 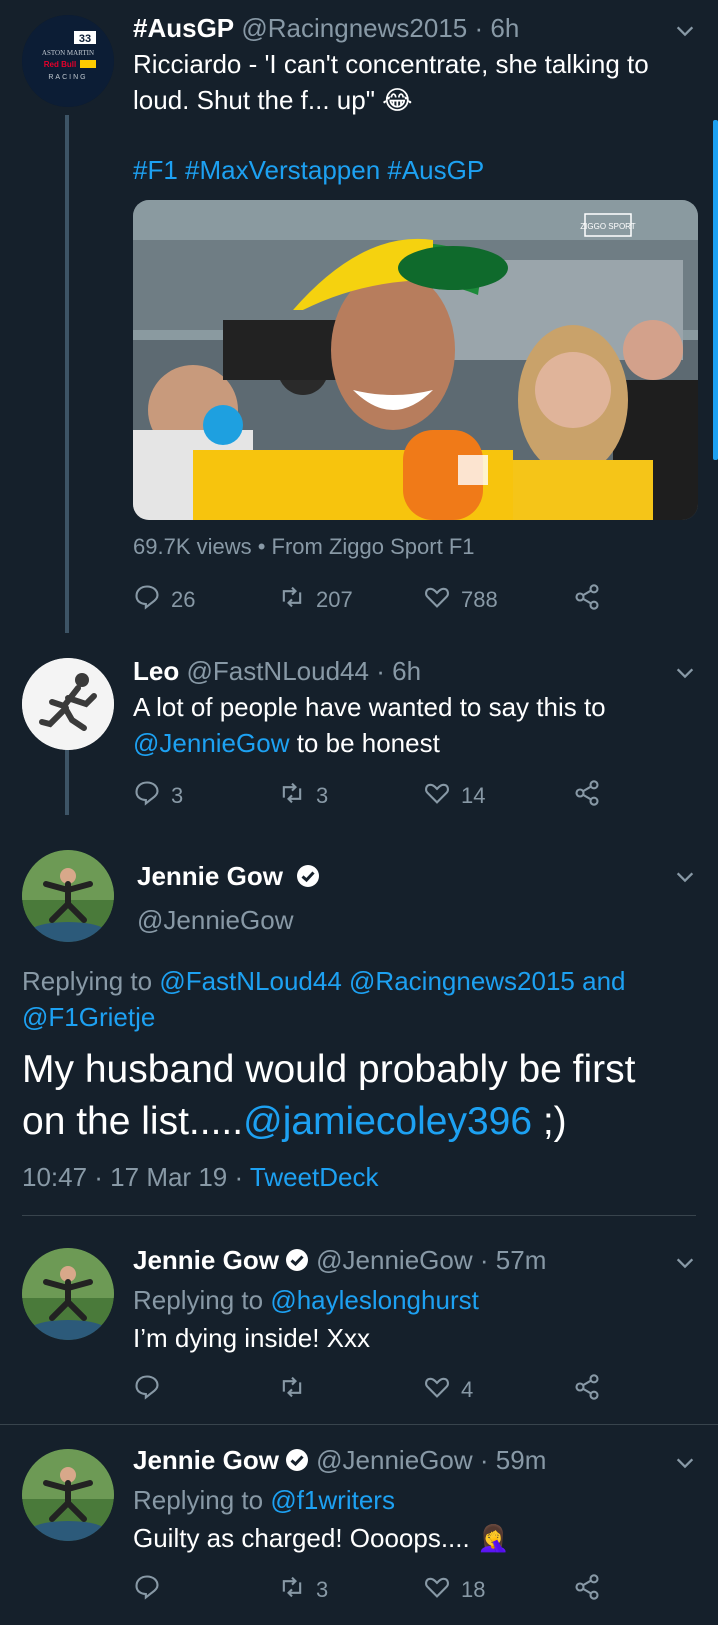 What do you see at coordinates (354, 28) in the screenshot?
I see `author-handle: @Racingnews2015` at bounding box center [354, 28].